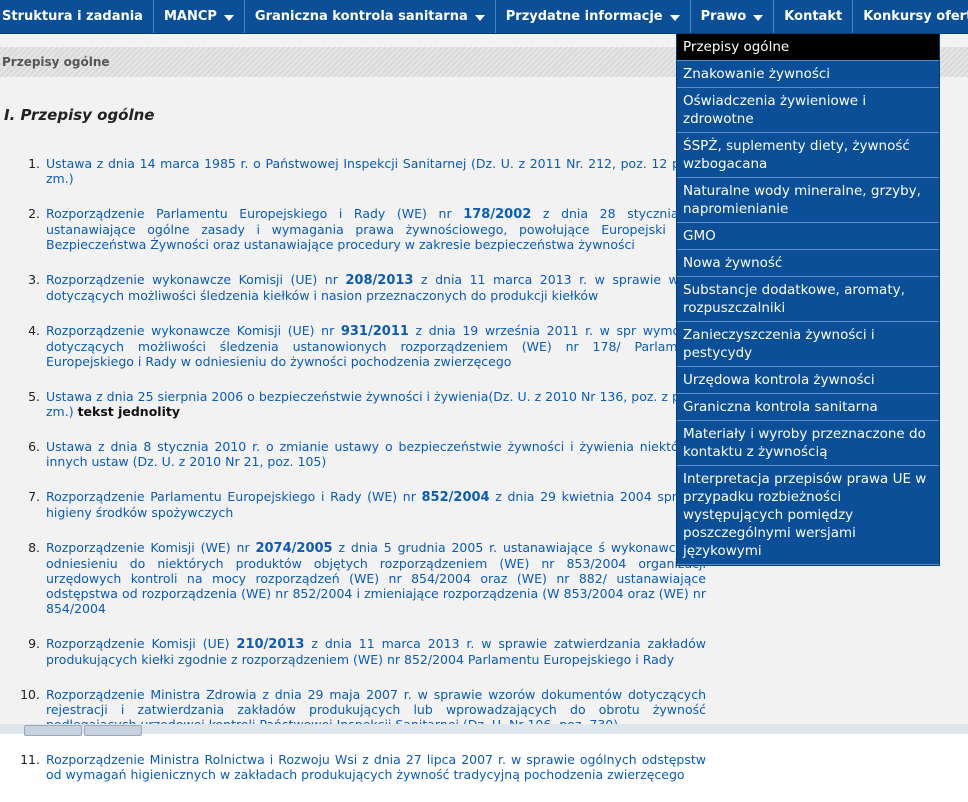 The width and height of the screenshot is (968, 802). Describe the element at coordinates (141, 643) in the screenshot. I see `law-text: Rozporządzenie Komisji (UE)` at that location.